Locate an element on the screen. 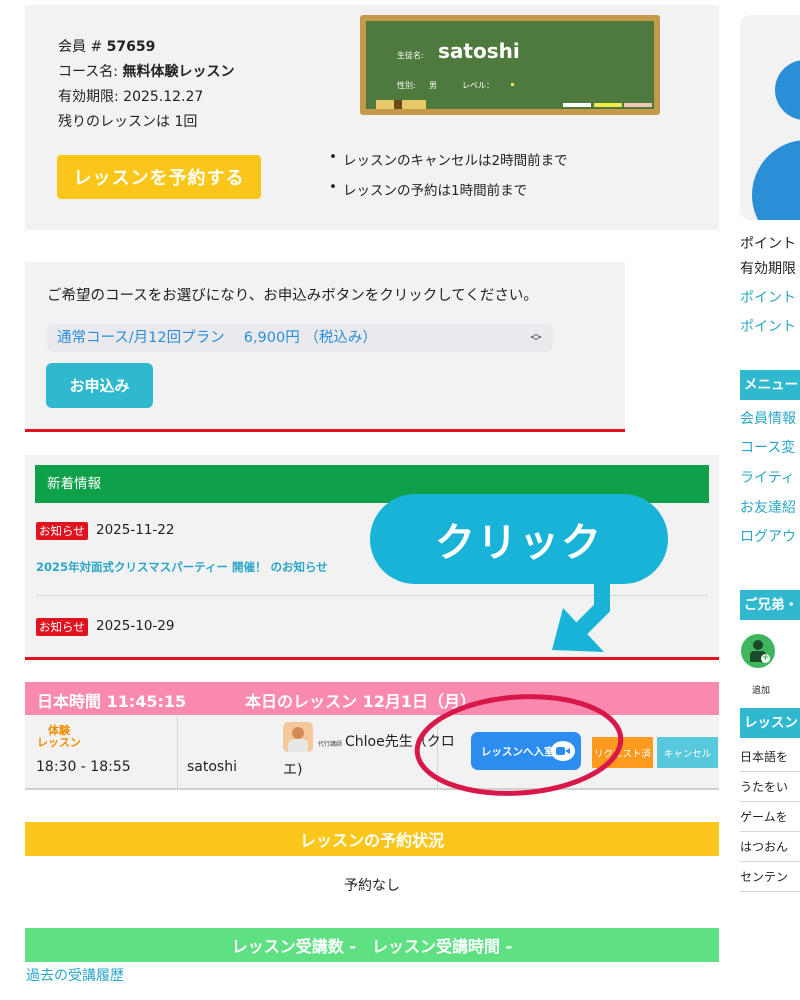  annotation-arrow-icon is located at coordinates (591, 608).